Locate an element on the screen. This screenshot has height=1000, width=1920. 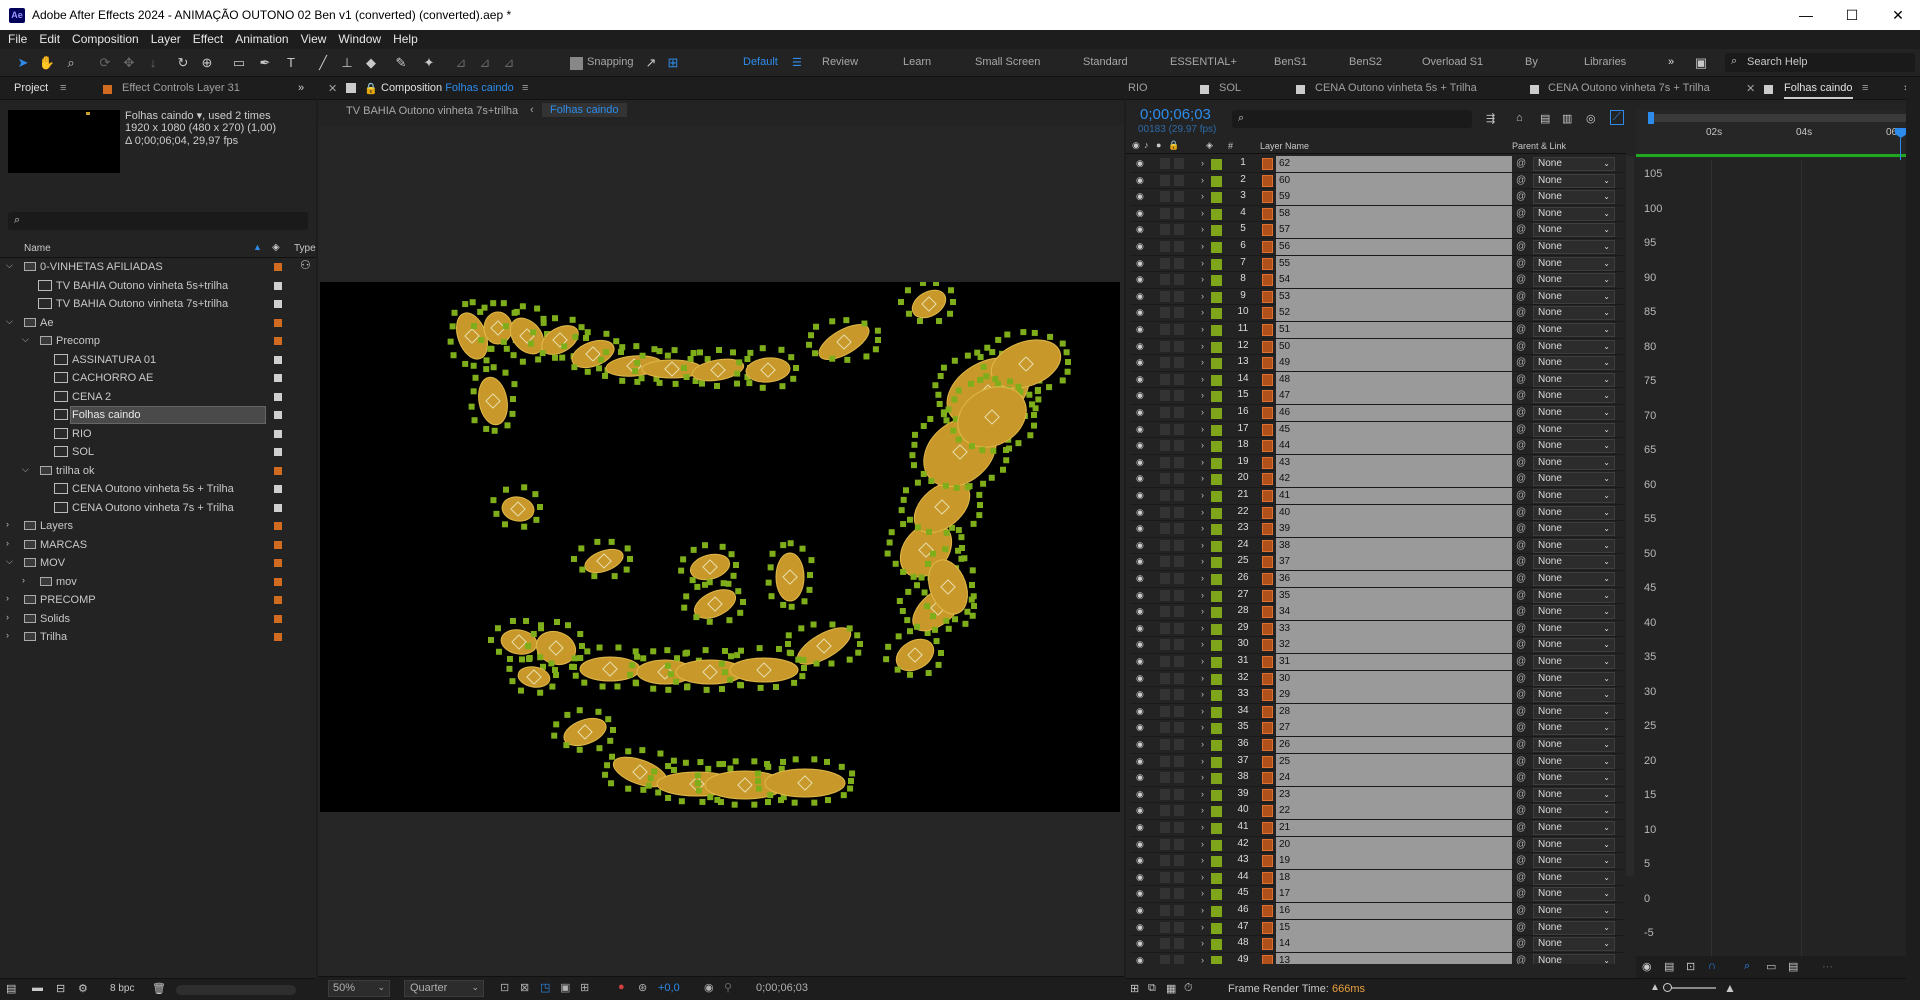
workspace-essential: ESSENTIAL+ is located at coordinates (1203, 62).